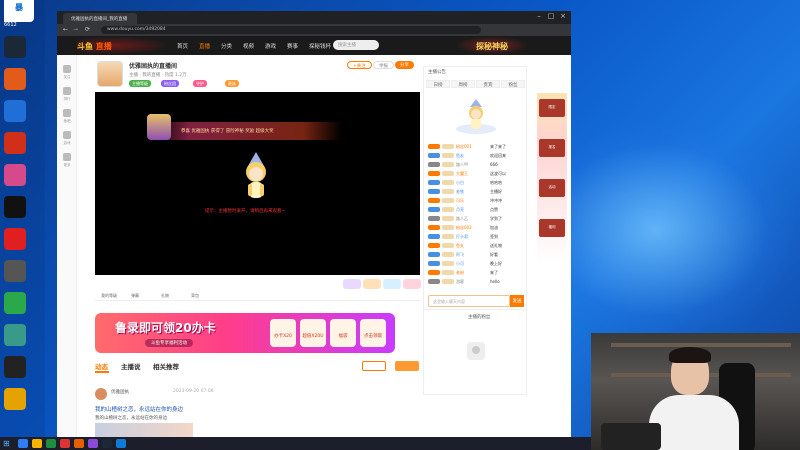 The height and width of the screenshot is (450, 800). I want to click on app-black-icon, so click(15, 207).